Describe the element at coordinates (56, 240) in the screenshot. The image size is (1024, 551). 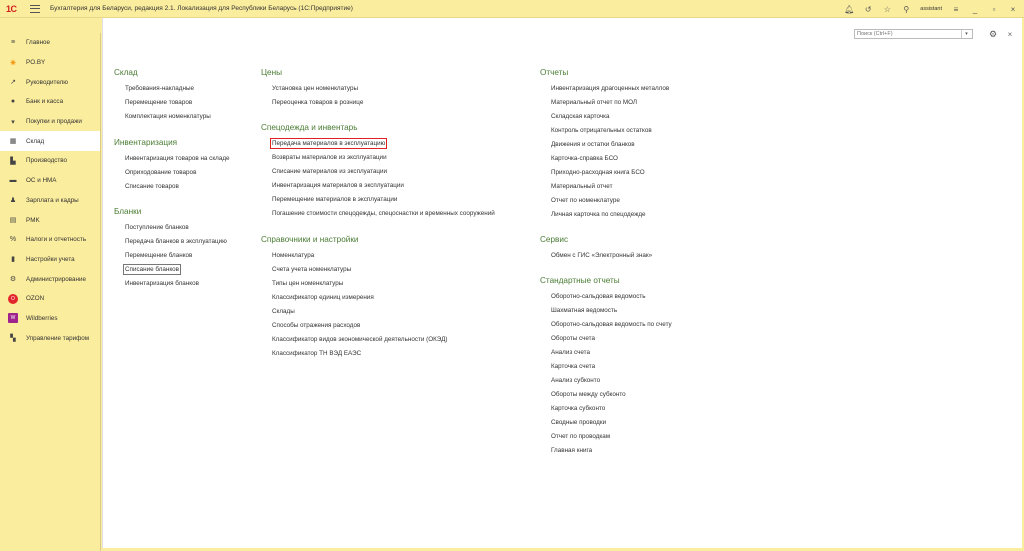
I see `sidebar-item-label: Налоги и отчетность` at that location.